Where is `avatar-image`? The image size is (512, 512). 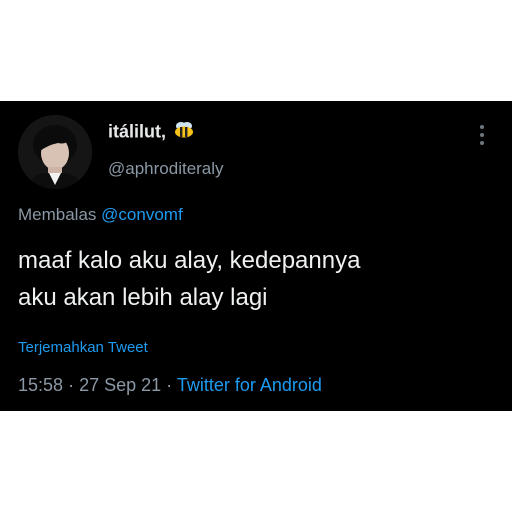 avatar-image is located at coordinates (55, 152).